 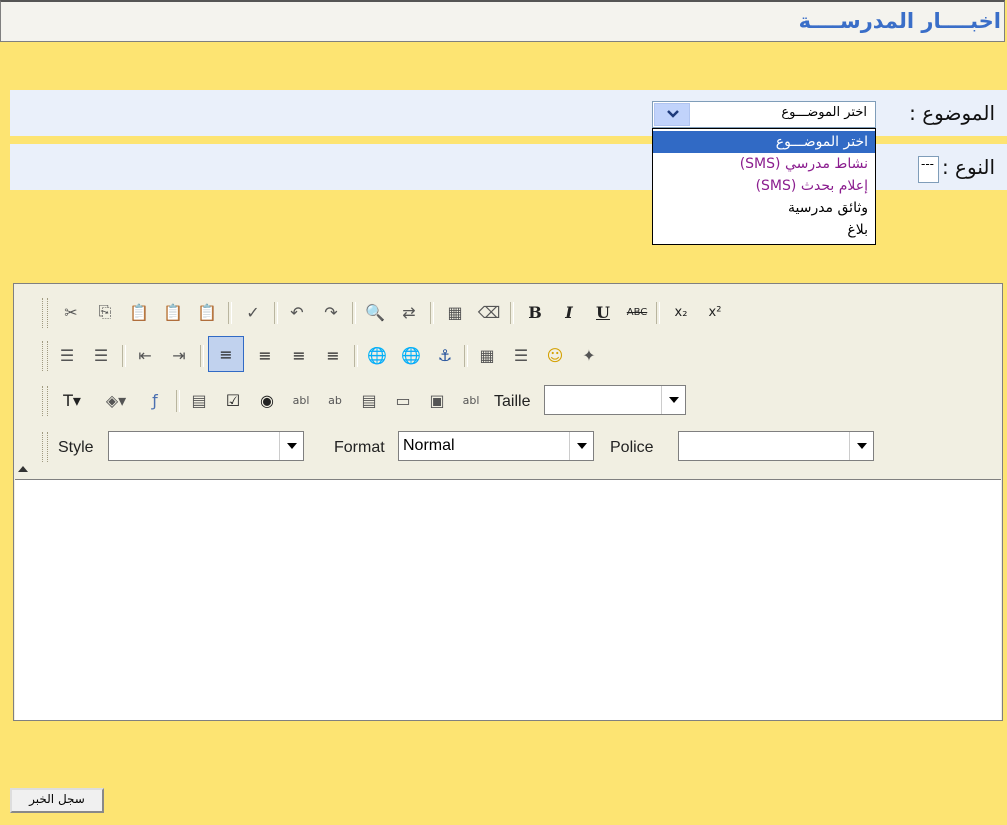 I want to click on subject-option: بلاغ, so click(x=764, y=230).